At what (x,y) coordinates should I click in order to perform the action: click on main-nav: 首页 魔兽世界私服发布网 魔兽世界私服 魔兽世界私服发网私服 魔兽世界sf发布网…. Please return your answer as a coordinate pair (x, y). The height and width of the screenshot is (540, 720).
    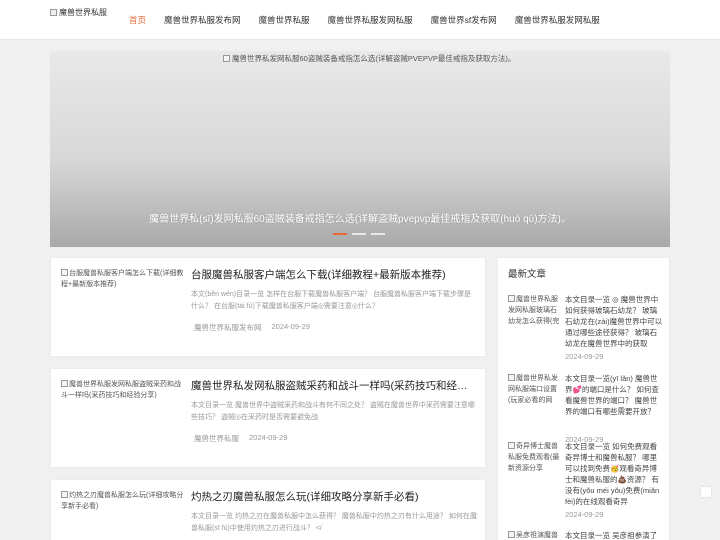
    Looking at the image, I should click on (364, 20).